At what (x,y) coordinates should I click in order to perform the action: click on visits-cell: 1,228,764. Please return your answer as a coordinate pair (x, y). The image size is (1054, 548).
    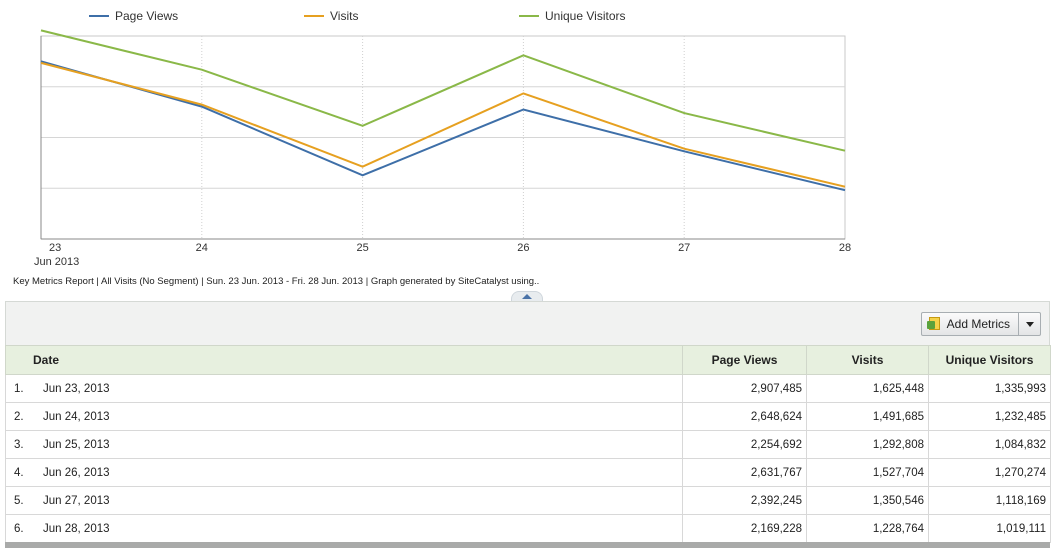
    Looking at the image, I should click on (867, 528).